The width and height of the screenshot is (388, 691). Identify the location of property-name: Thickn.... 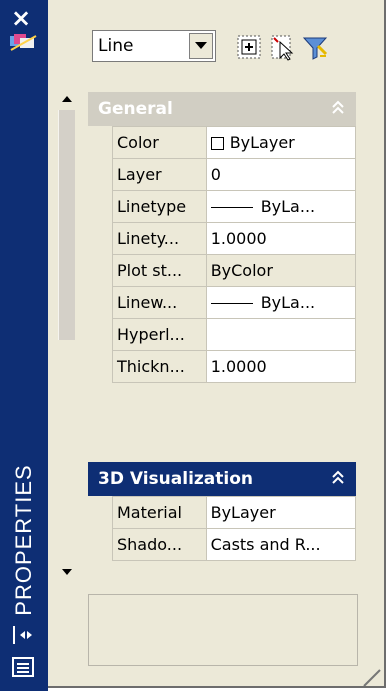
(159, 366).